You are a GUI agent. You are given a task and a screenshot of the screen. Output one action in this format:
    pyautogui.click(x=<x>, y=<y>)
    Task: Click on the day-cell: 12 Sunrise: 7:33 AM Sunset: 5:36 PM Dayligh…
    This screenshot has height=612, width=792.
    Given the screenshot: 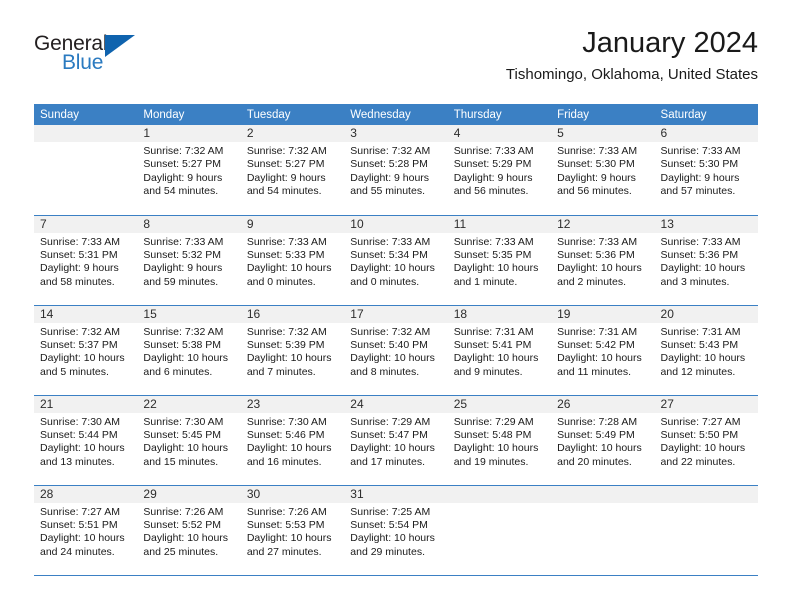 What is the action you would take?
    pyautogui.click(x=603, y=260)
    